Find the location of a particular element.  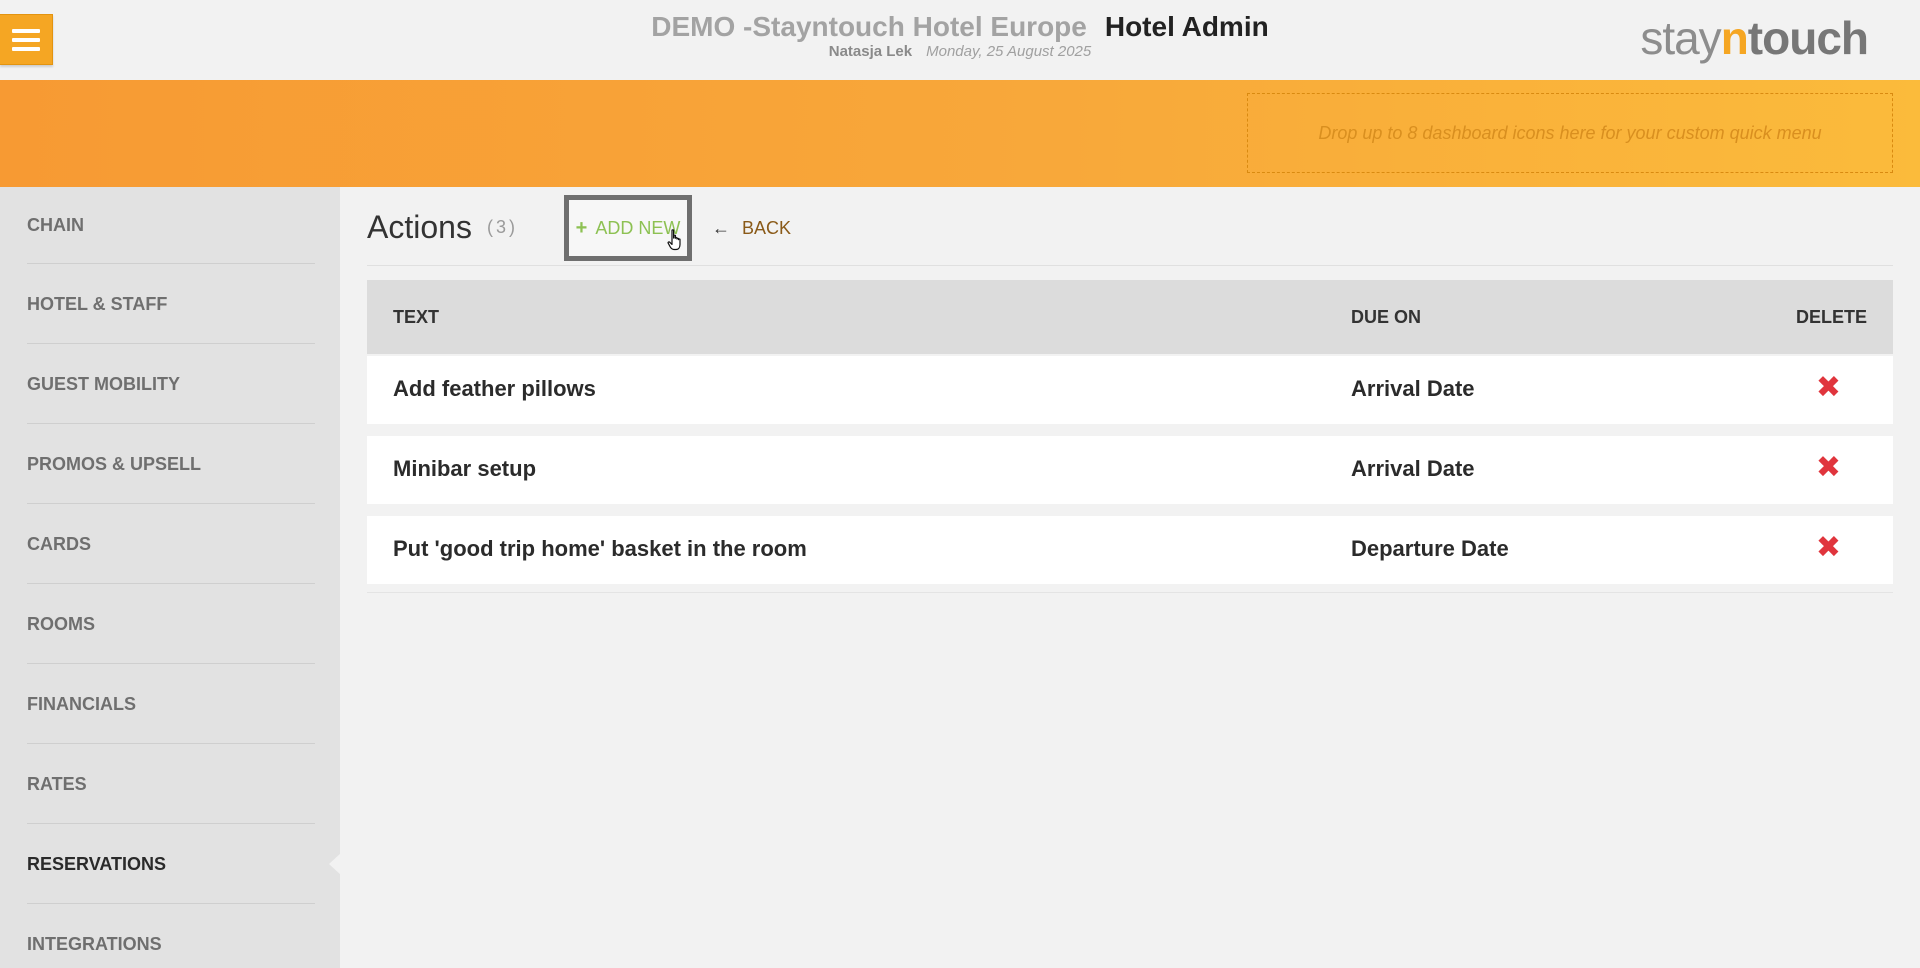

sidebar-item-label: RESERVATIONS is located at coordinates (97, 863).